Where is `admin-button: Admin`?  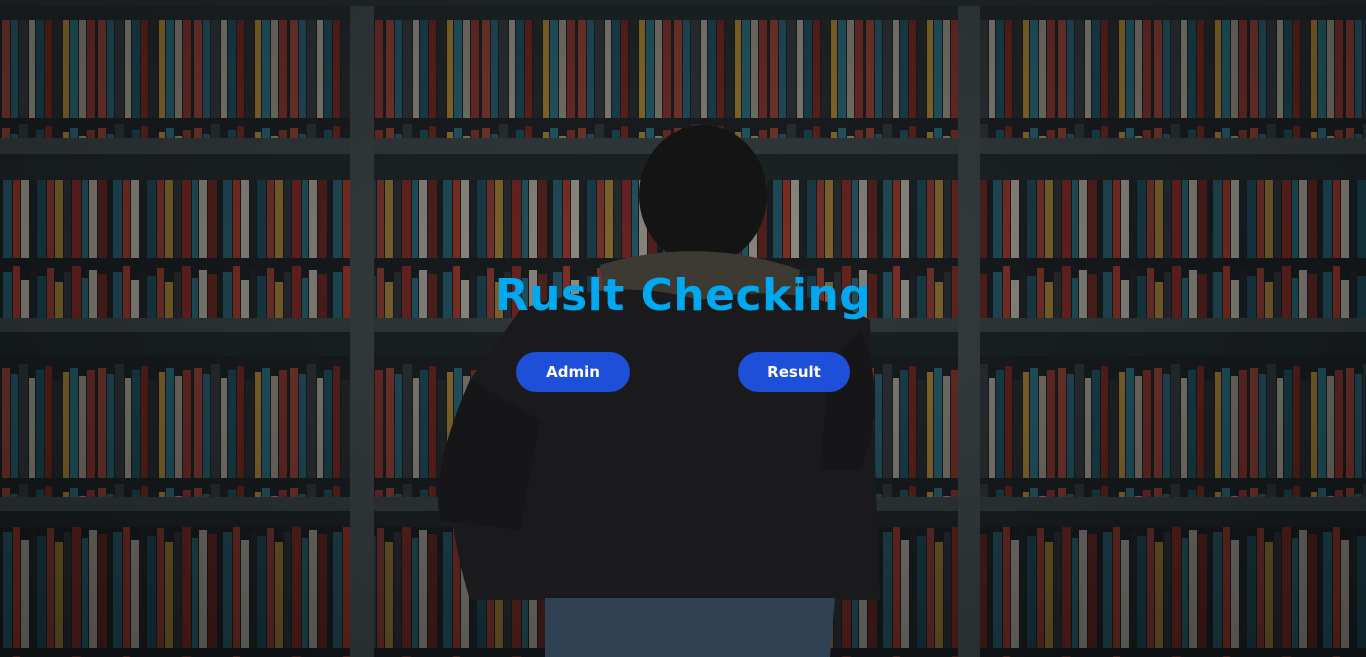
admin-button: Admin is located at coordinates (573, 372).